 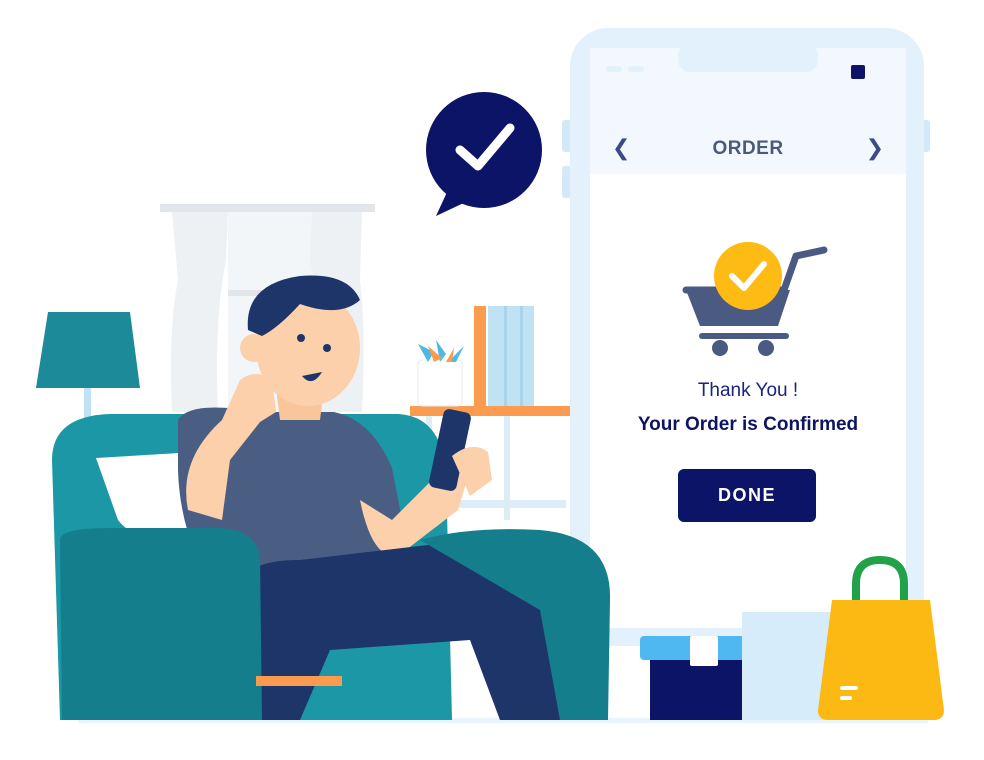 I want to click on forward-arrow-icon: ❯, so click(x=875, y=149).